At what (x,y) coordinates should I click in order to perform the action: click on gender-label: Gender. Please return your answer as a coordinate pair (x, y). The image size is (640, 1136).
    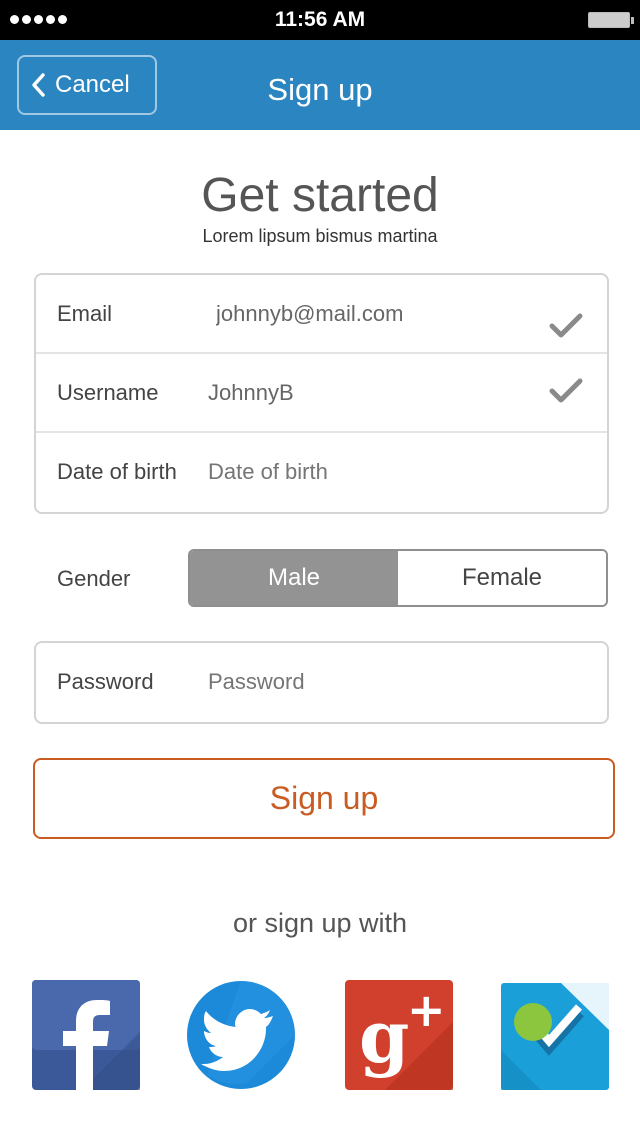
    Looking at the image, I should click on (94, 578).